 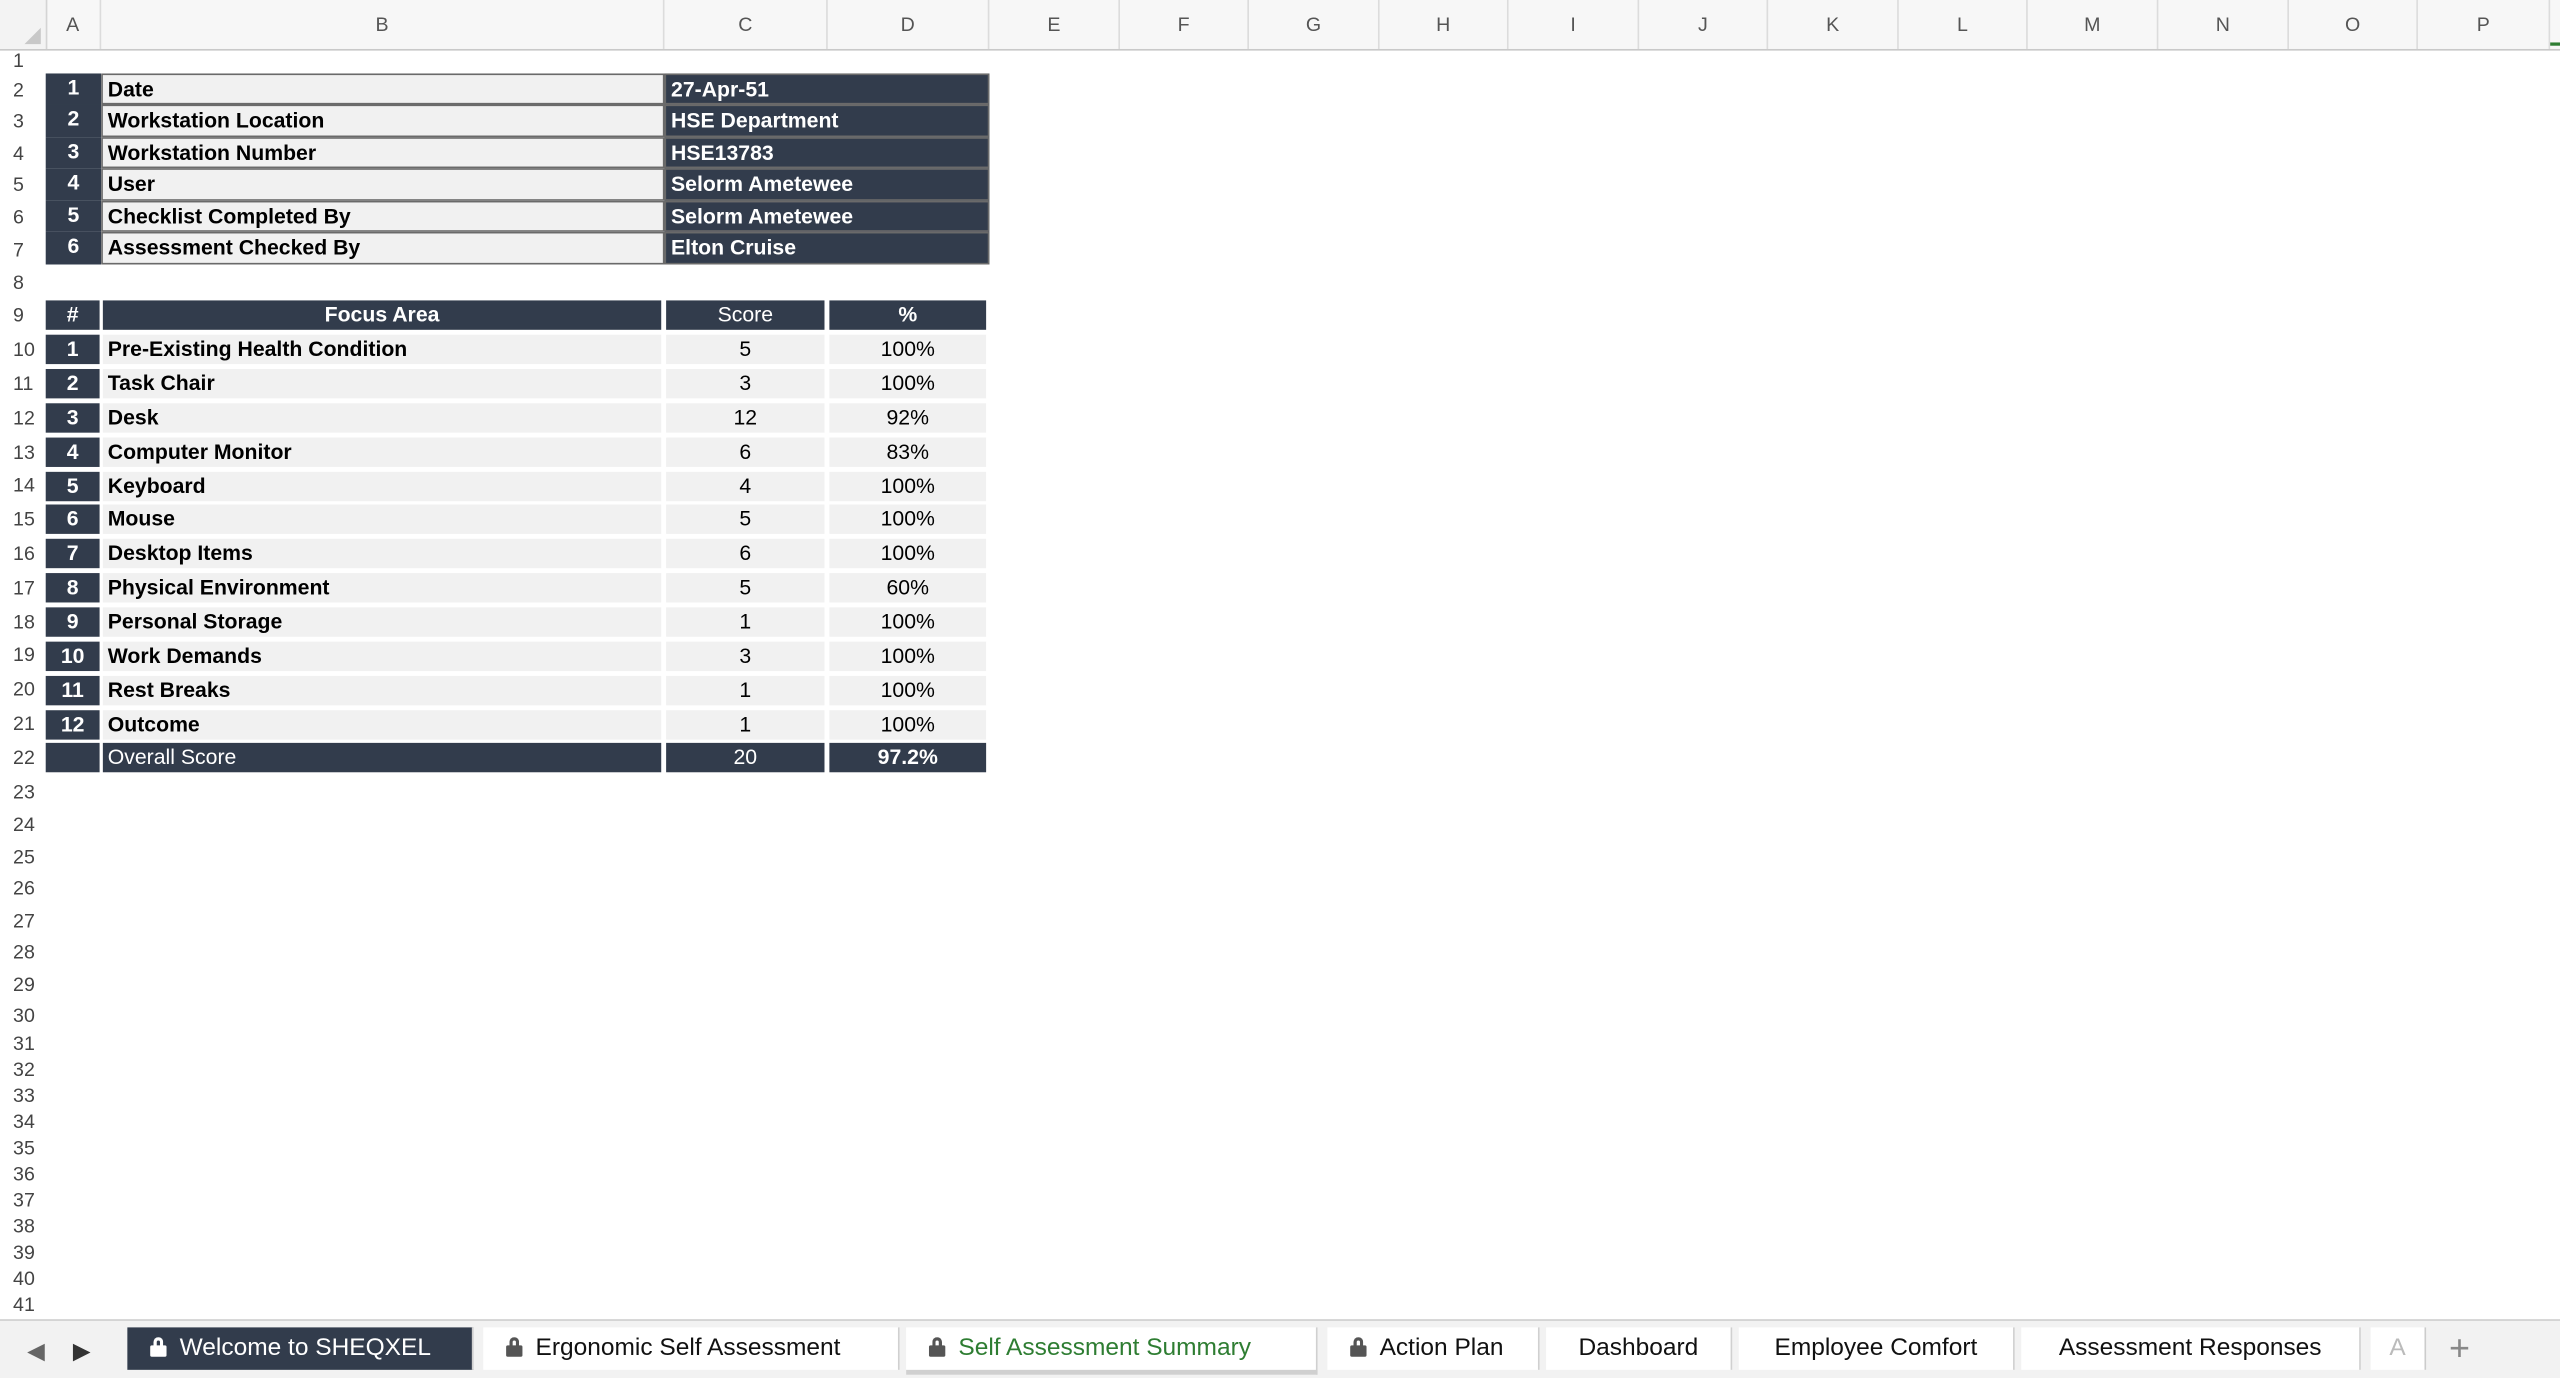 What do you see at coordinates (383, 248) in the screenshot?
I see `info-label-checked-by: Assessment Checked By` at bounding box center [383, 248].